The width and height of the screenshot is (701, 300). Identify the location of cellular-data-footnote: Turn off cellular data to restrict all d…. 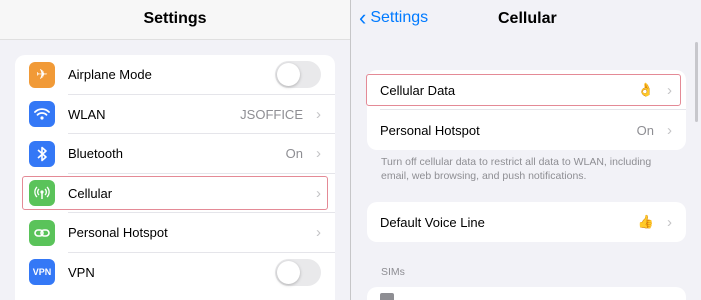
(516, 169).